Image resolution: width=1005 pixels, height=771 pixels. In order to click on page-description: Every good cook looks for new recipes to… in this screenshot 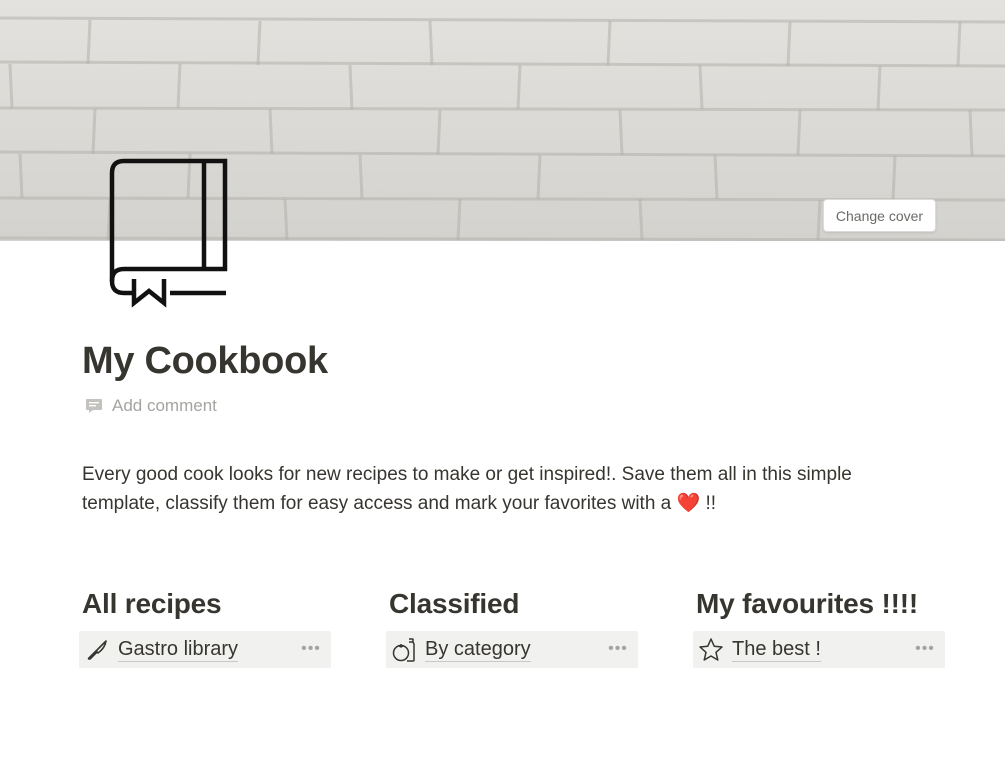, I will do `click(507, 489)`.